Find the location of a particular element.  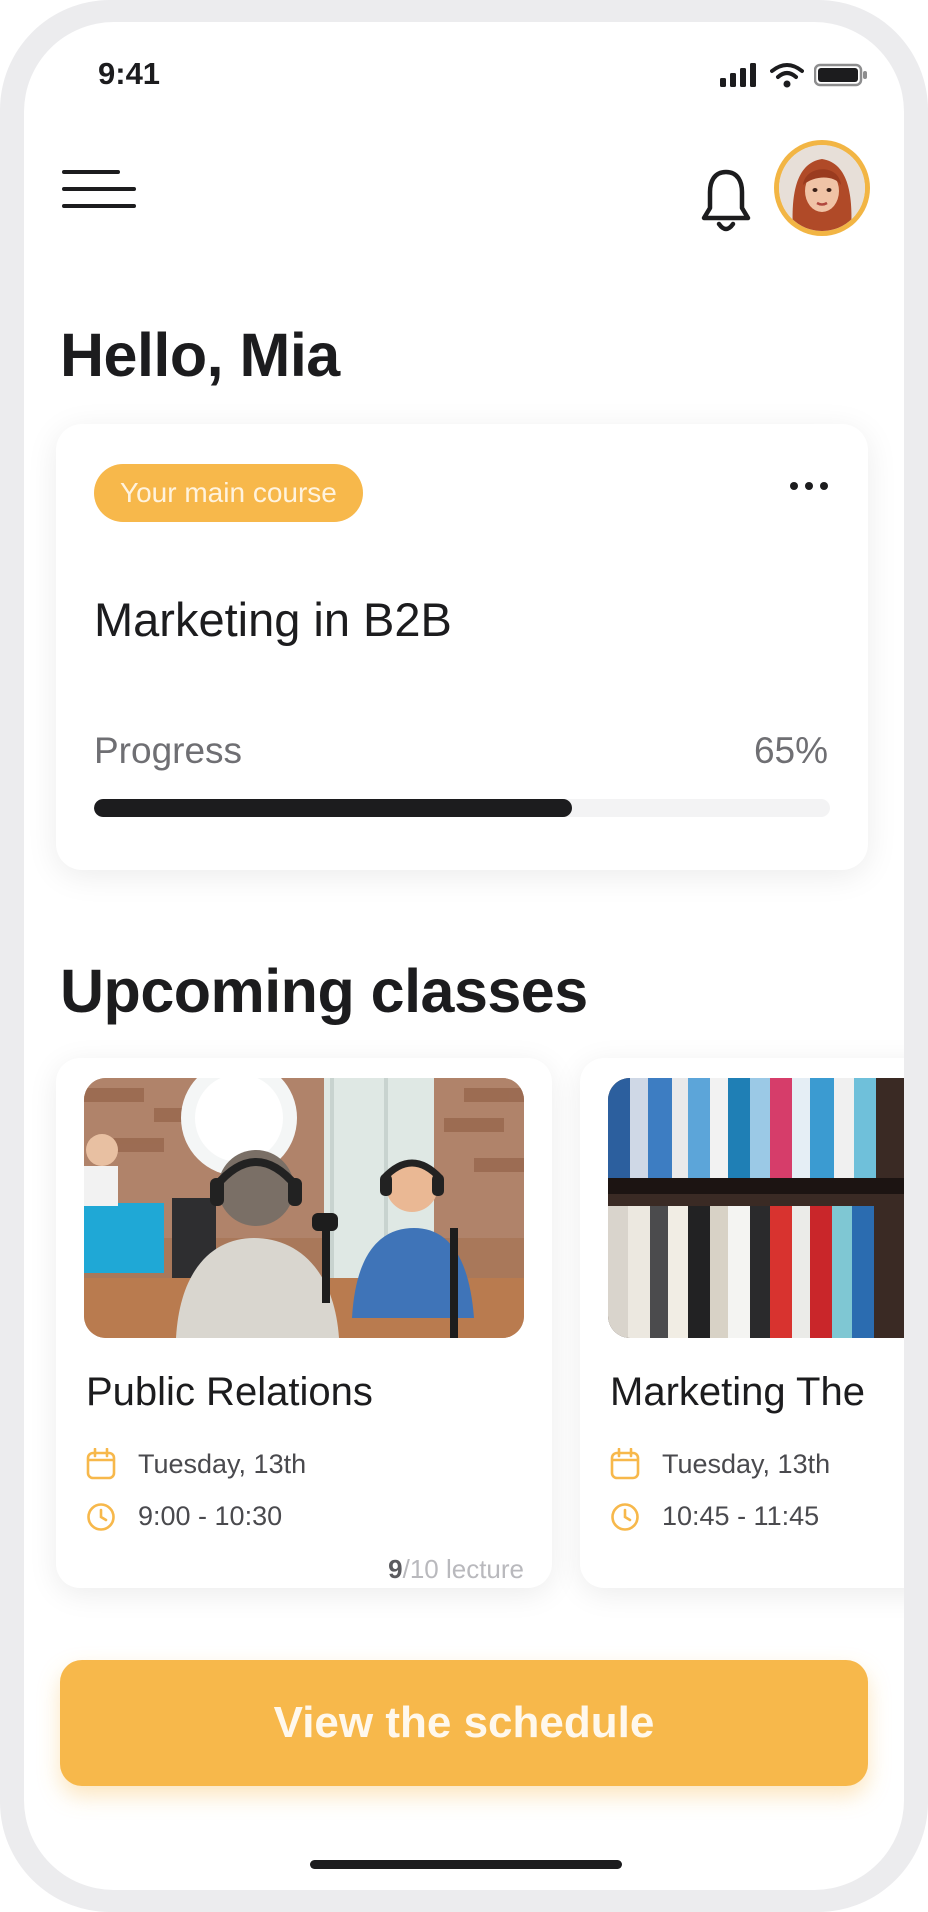

bell-icon is located at coordinates (726, 200).